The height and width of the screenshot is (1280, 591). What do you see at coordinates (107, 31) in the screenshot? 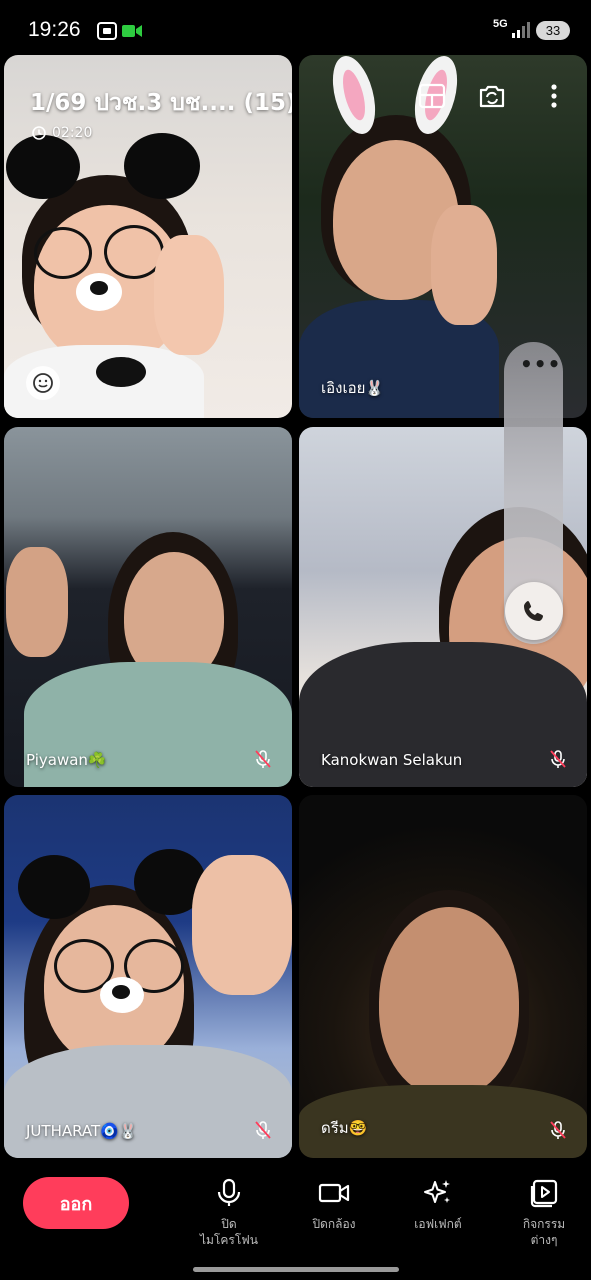
I see `screen-record-icon` at bounding box center [107, 31].